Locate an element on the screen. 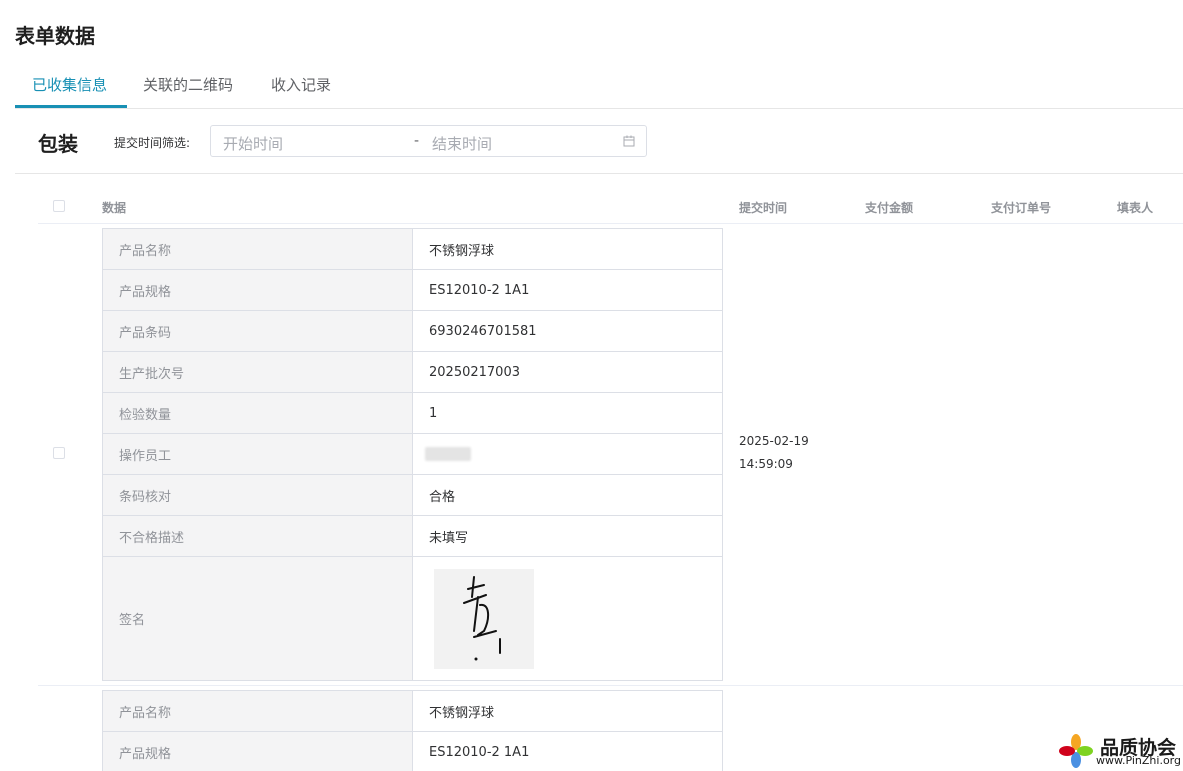 This screenshot has height=771, width=1183. select-all-checkbox is located at coordinates (59, 206).